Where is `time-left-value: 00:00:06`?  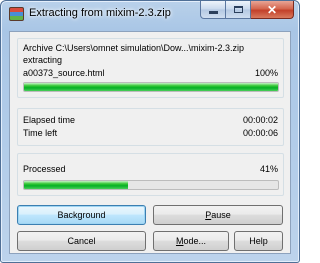
time-left-value: 00:00:06 is located at coordinates (260, 133).